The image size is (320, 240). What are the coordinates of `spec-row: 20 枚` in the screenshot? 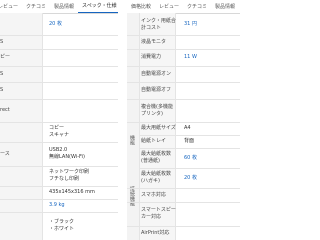 It's located at (59, 25).